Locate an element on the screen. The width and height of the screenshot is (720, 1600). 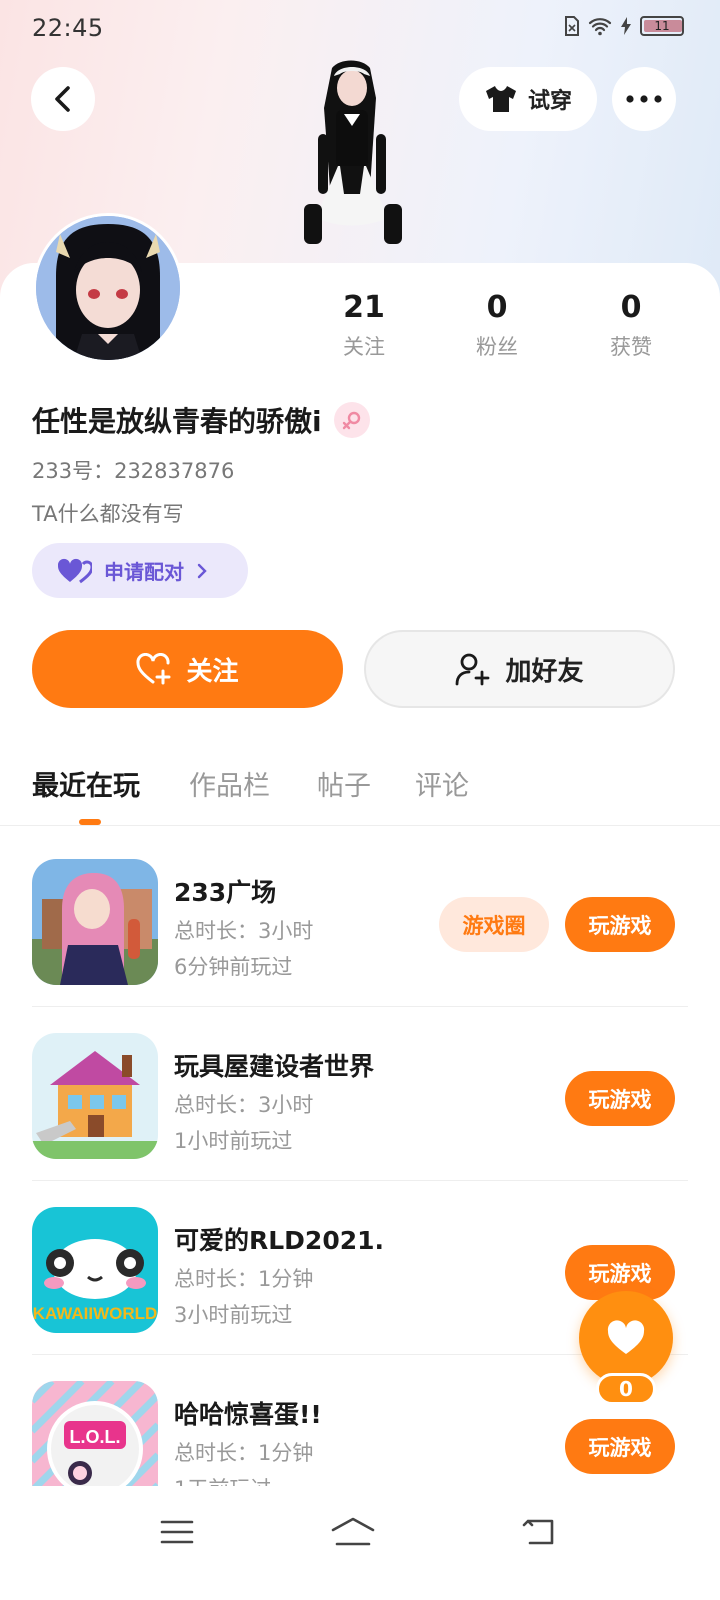
home-icon is located at coordinates (353, 1531).